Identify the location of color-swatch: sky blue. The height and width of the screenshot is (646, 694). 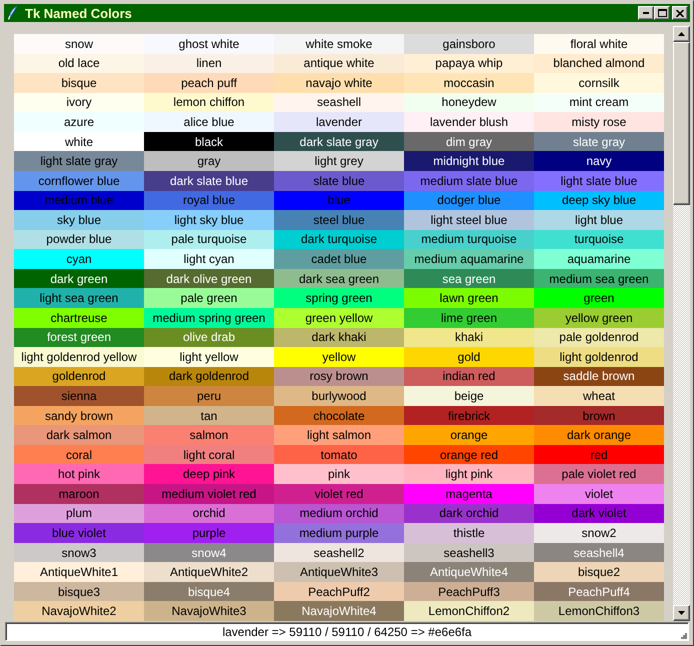
(79, 220).